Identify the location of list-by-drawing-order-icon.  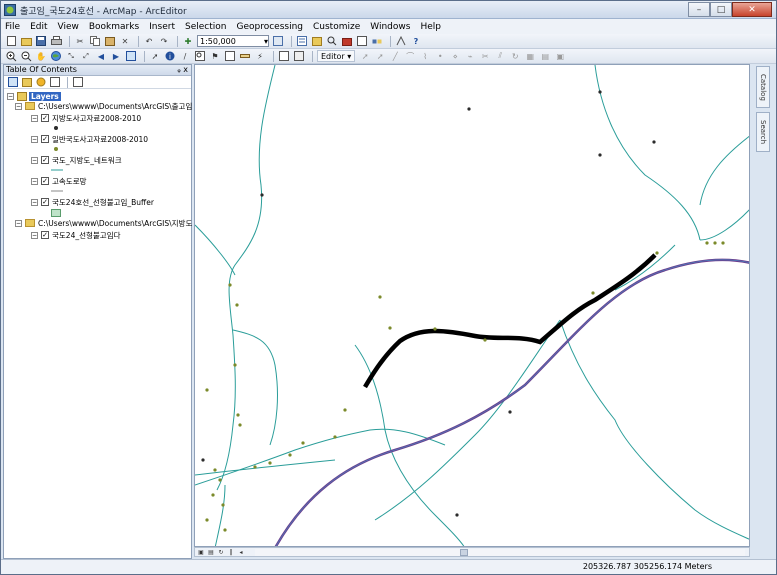
(12, 82).